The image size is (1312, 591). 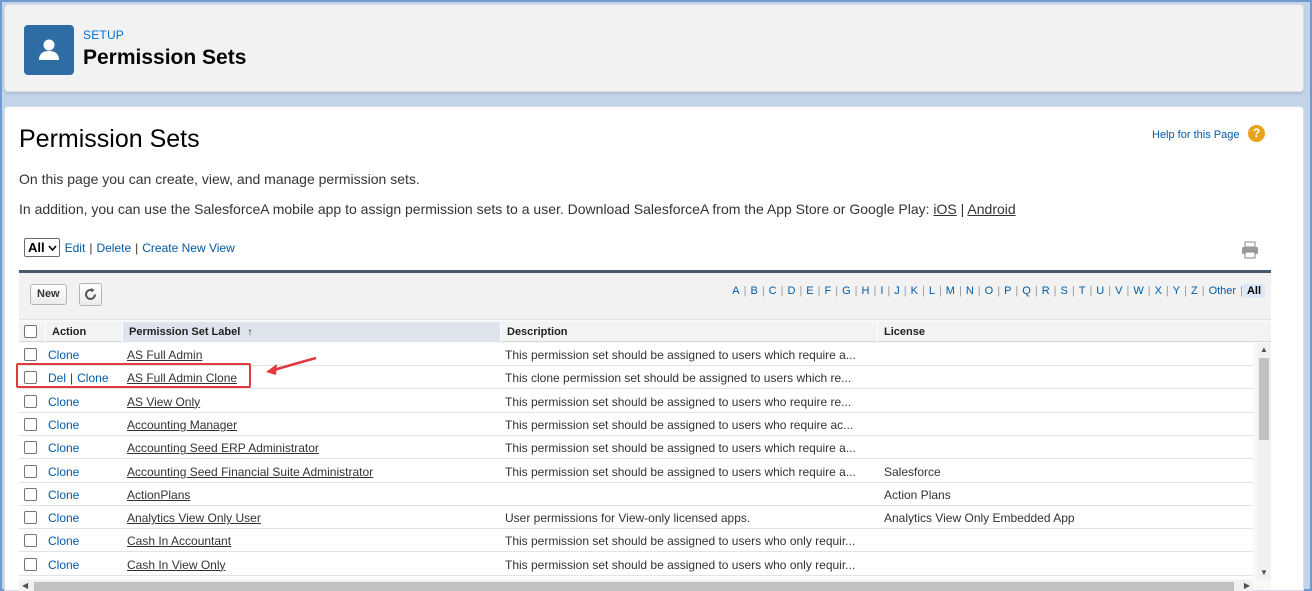 I want to click on column-header-license: License, so click(x=1065, y=332).